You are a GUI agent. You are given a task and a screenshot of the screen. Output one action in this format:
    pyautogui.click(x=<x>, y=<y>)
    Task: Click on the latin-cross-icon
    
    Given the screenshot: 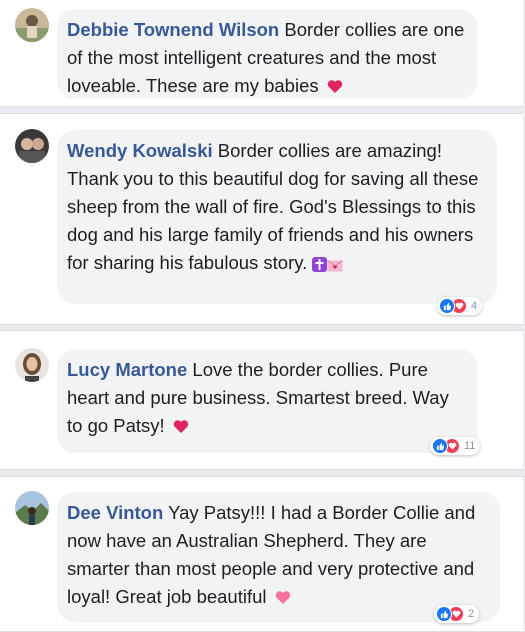 What is the action you would take?
    pyautogui.click(x=320, y=264)
    